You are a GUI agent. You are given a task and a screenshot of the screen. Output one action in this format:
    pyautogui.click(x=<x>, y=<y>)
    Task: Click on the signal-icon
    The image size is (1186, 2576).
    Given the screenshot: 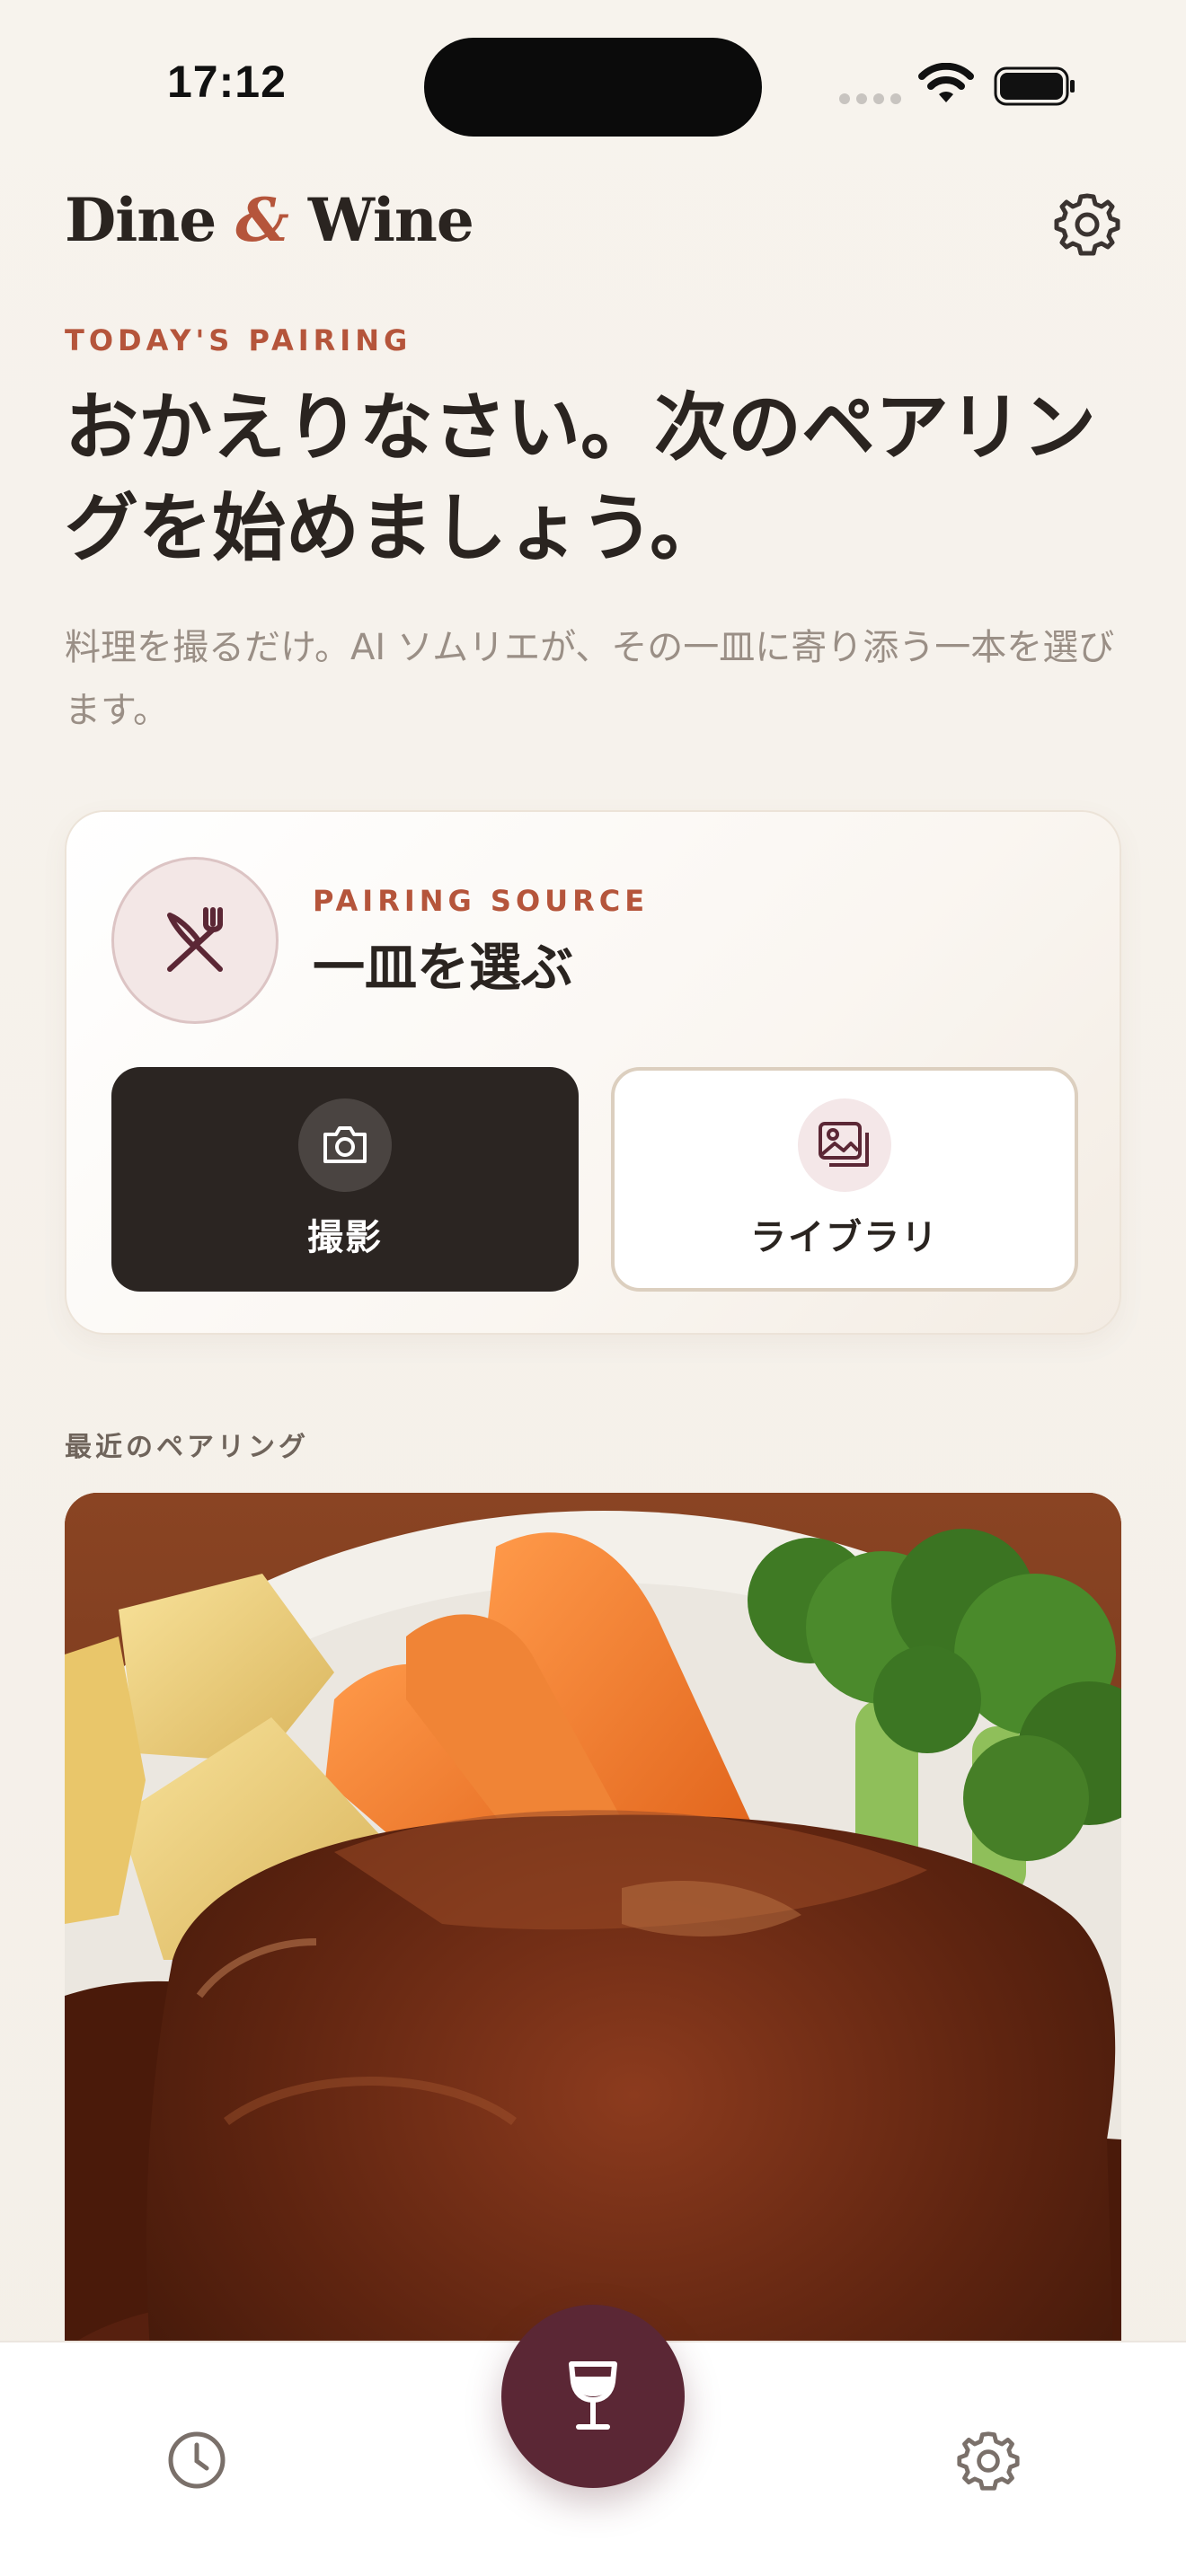 What is the action you would take?
    pyautogui.click(x=870, y=98)
    